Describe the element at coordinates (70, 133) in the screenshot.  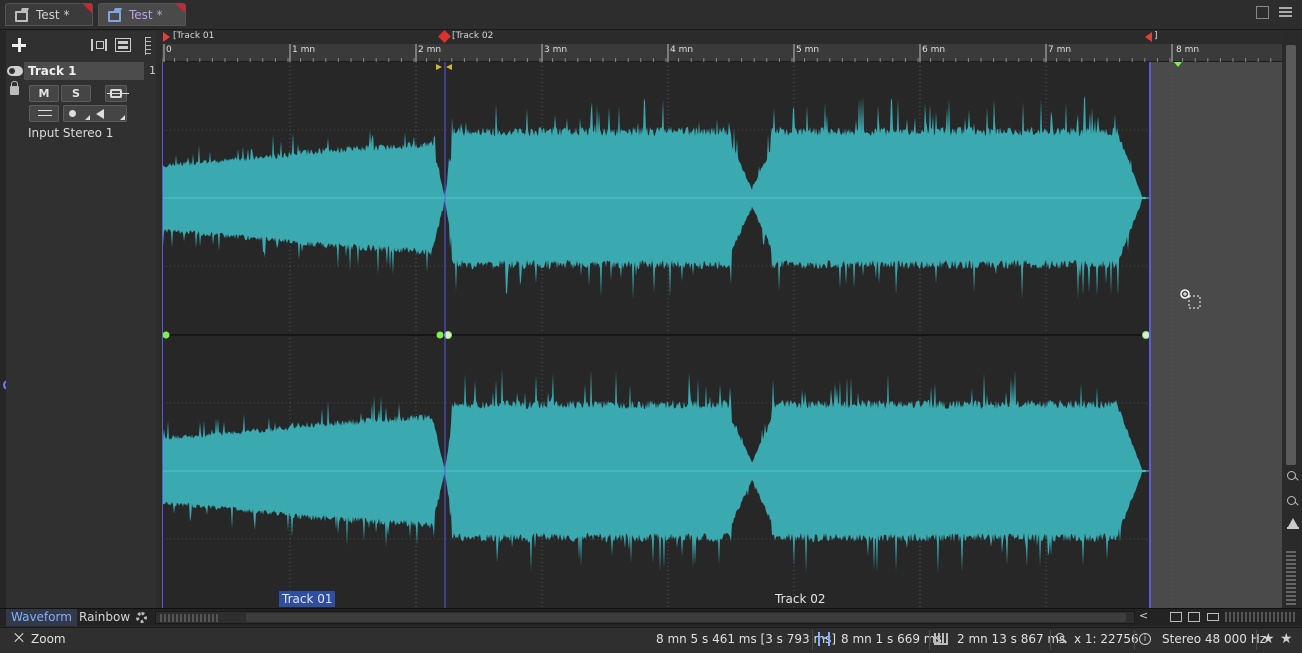
I see `track-input-label: Input Stereo 1` at that location.